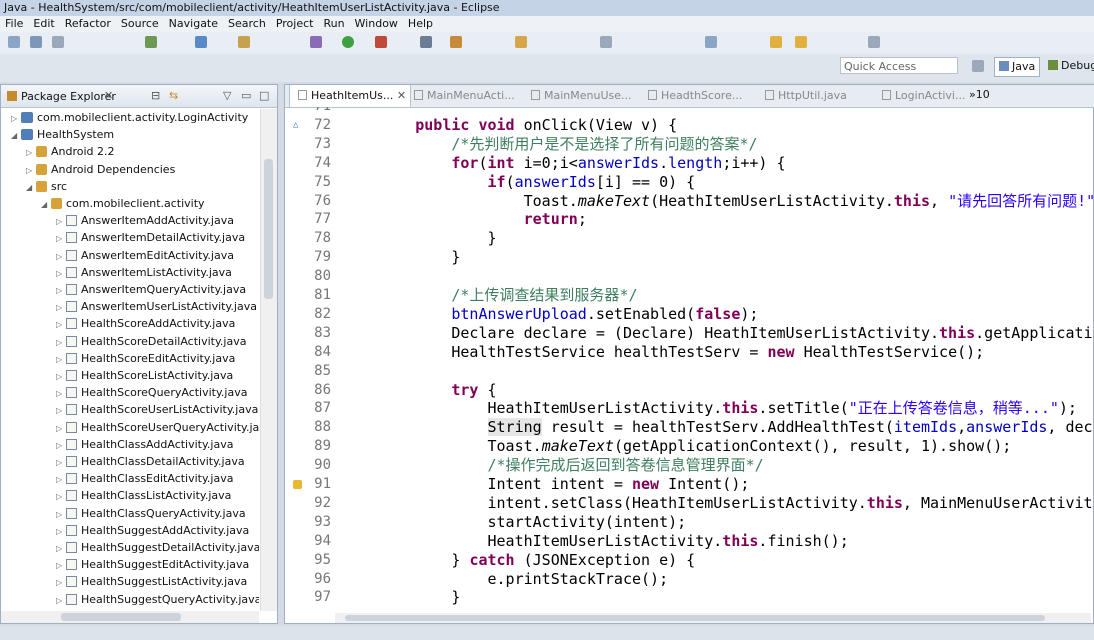 The image size is (1094, 640). I want to click on tree-horizontal-scrollbar, so click(130, 617).